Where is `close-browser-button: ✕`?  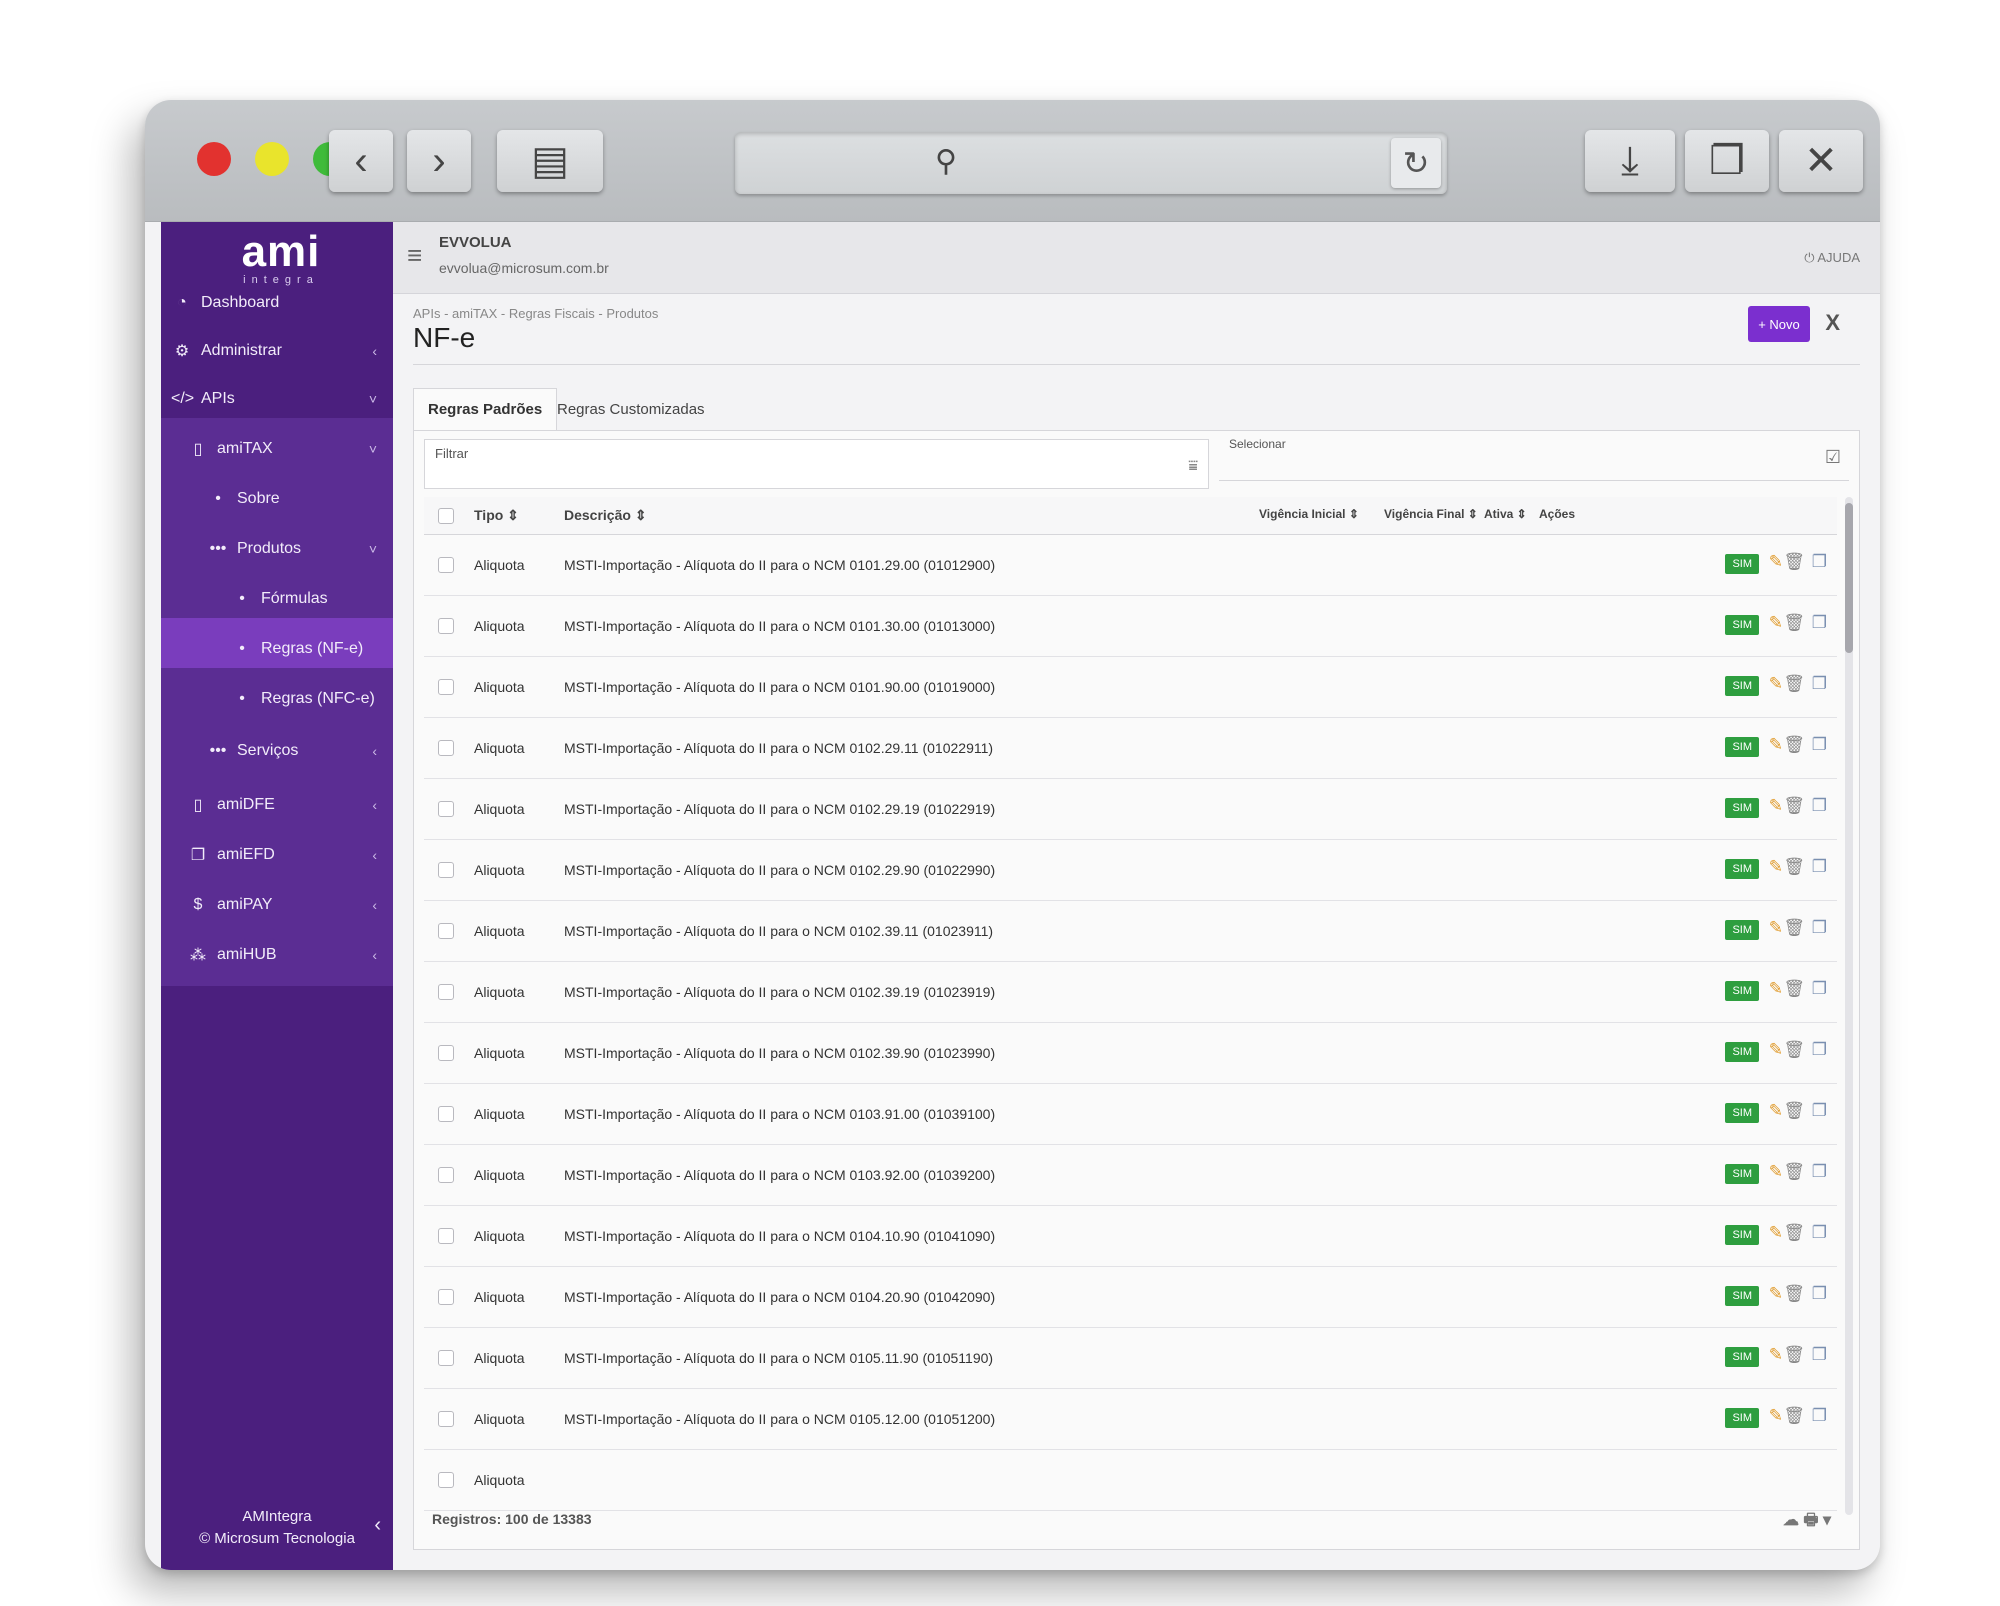 close-browser-button: ✕ is located at coordinates (1821, 161).